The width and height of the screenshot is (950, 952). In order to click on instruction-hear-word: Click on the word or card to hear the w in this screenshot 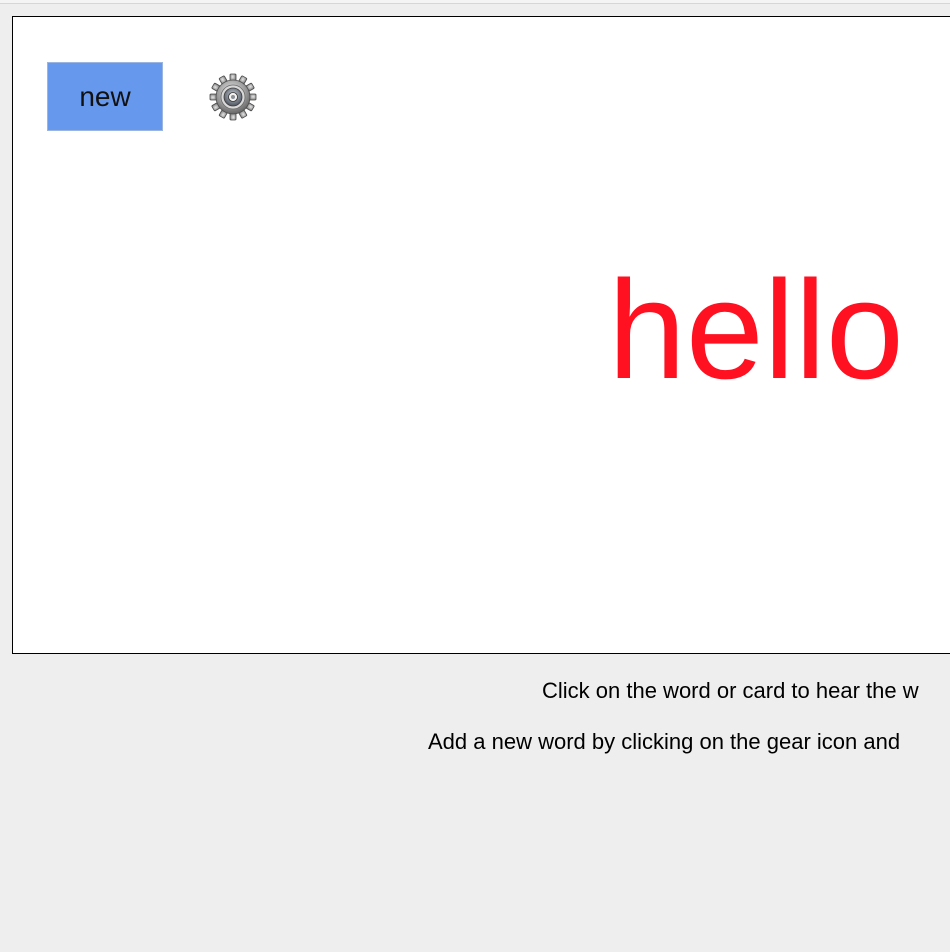, I will do `click(730, 690)`.